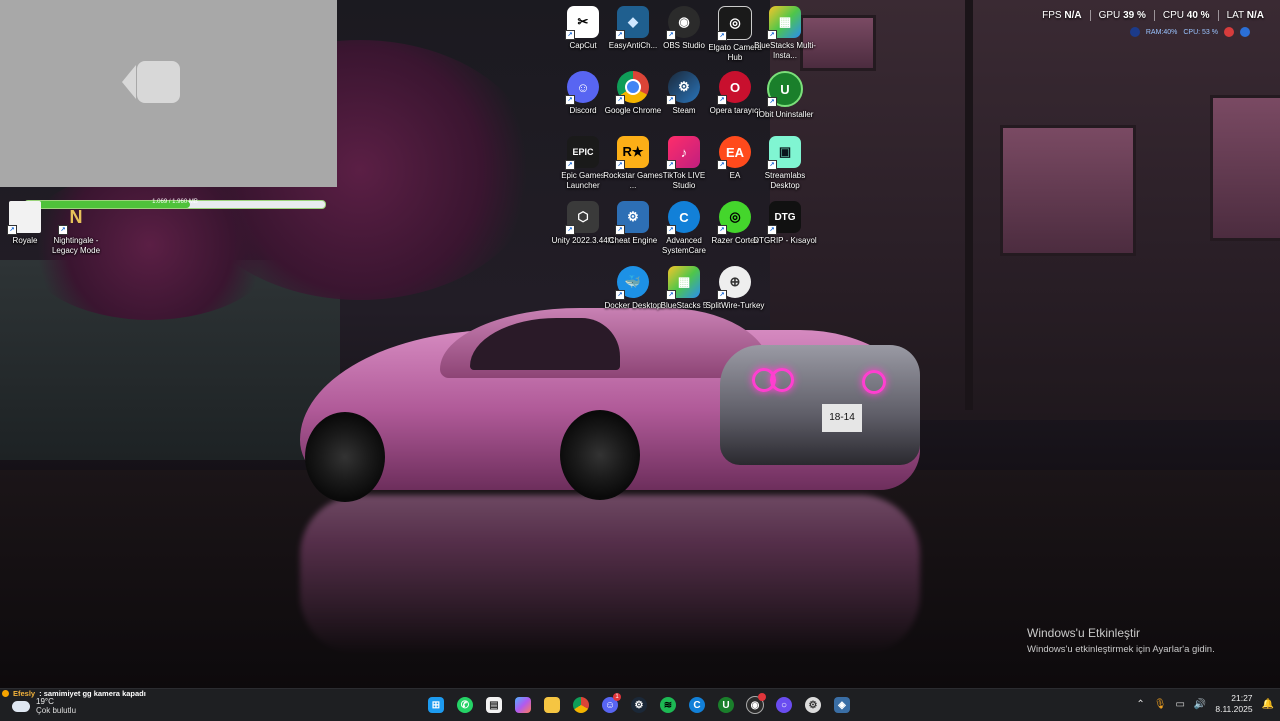 The height and width of the screenshot is (721, 1280). I want to click on tiktok-live-icon: ♪ ↗, so click(683, 153).